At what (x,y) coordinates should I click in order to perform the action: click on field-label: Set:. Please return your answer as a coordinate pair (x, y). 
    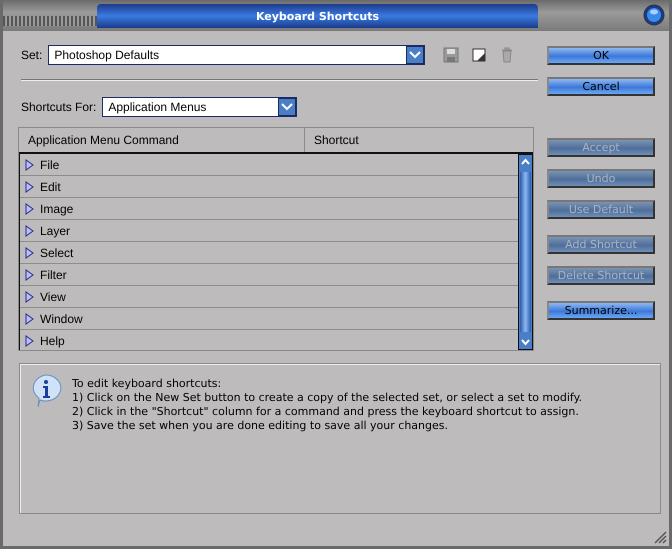
    Looking at the image, I should click on (31, 55).